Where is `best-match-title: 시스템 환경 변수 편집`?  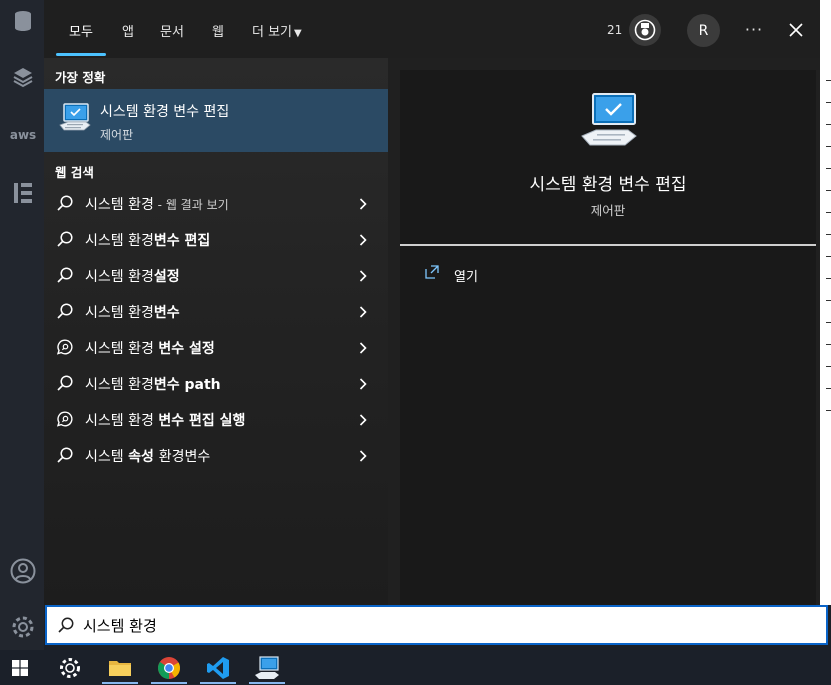
best-match-title: 시스템 환경 변수 편집 is located at coordinates (165, 112).